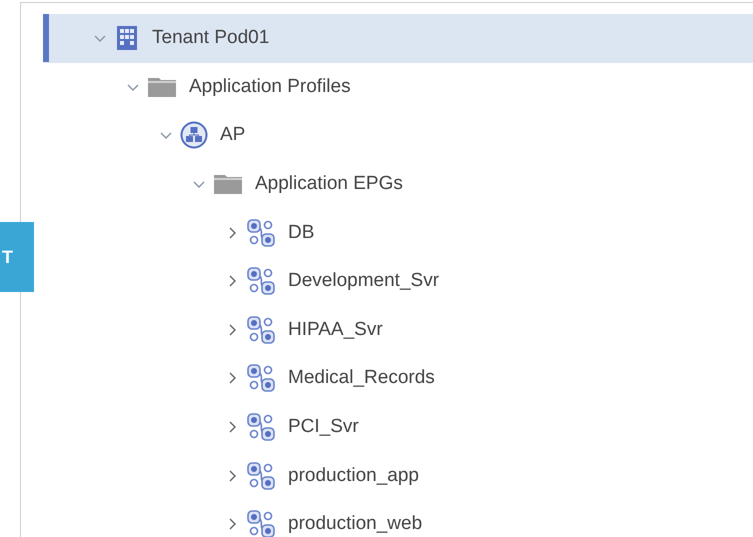 This screenshot has height=537, width=753. Describe the element at coordinates (329, 184) in the screenshot. I see `tree-label: Application EPGs` at that location.